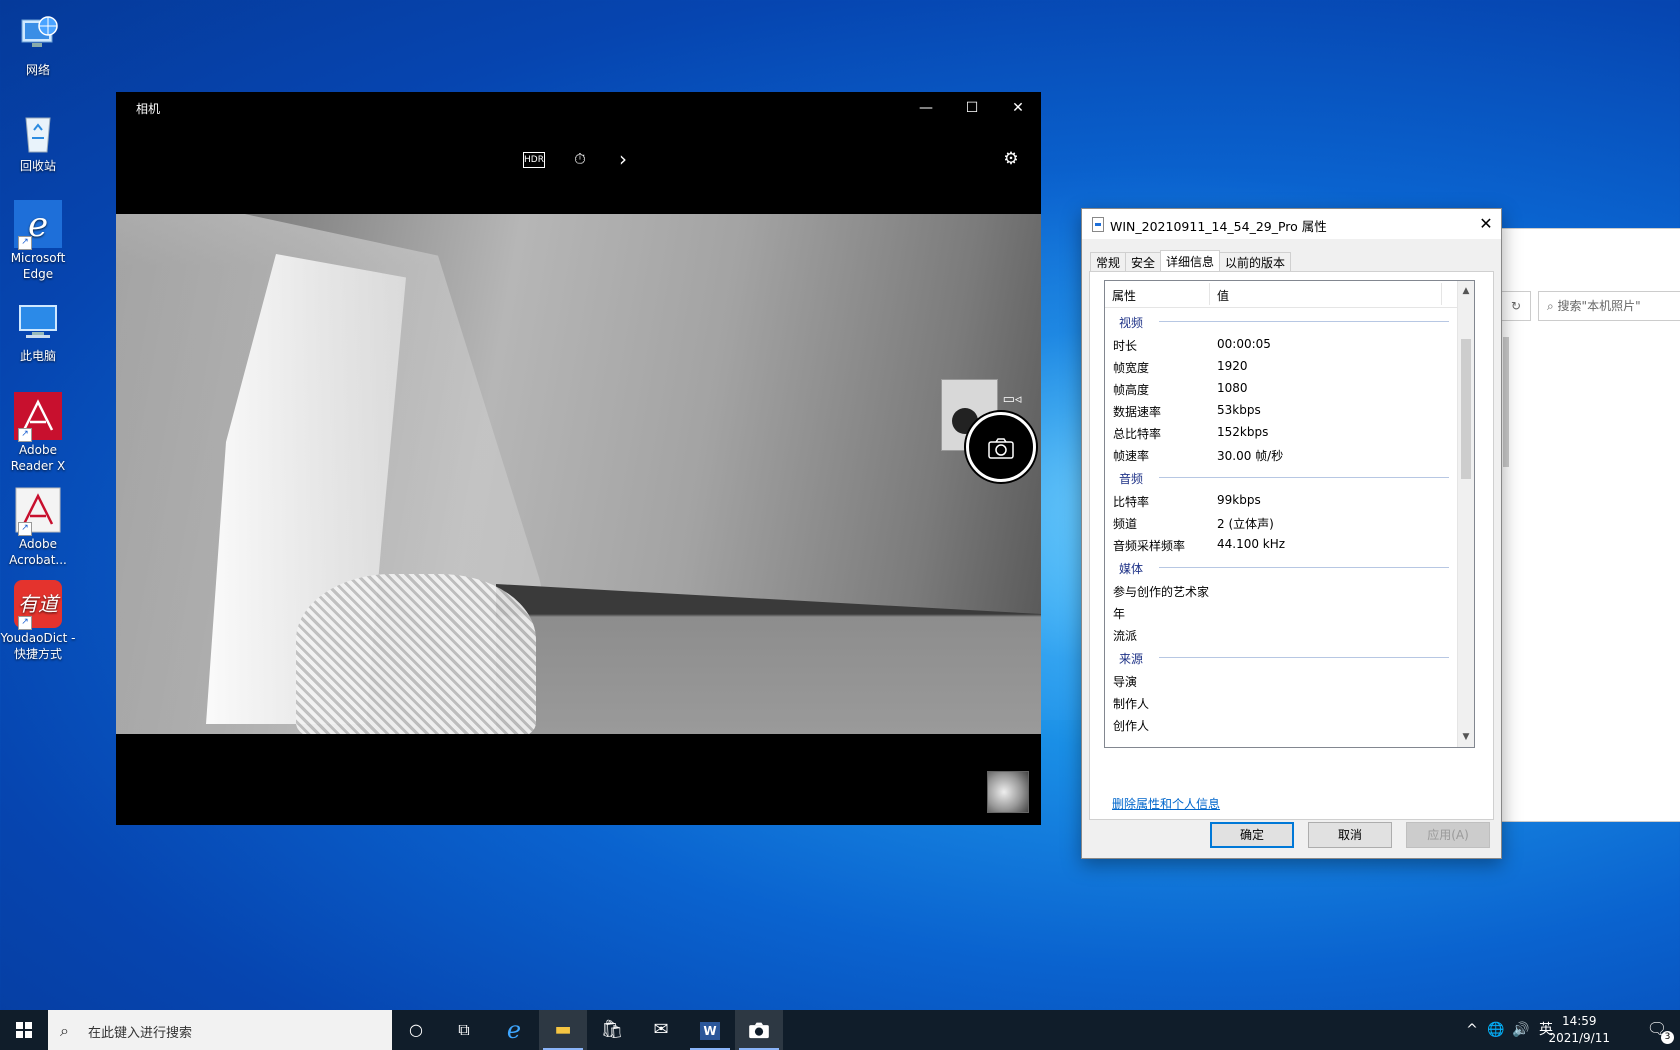 This screenshot has width=1680, height=1050. What do you see at coordinates (1350, 835) in the screenshot?
I see `cancel-button: 取消` at bounding box center [1350, 835].